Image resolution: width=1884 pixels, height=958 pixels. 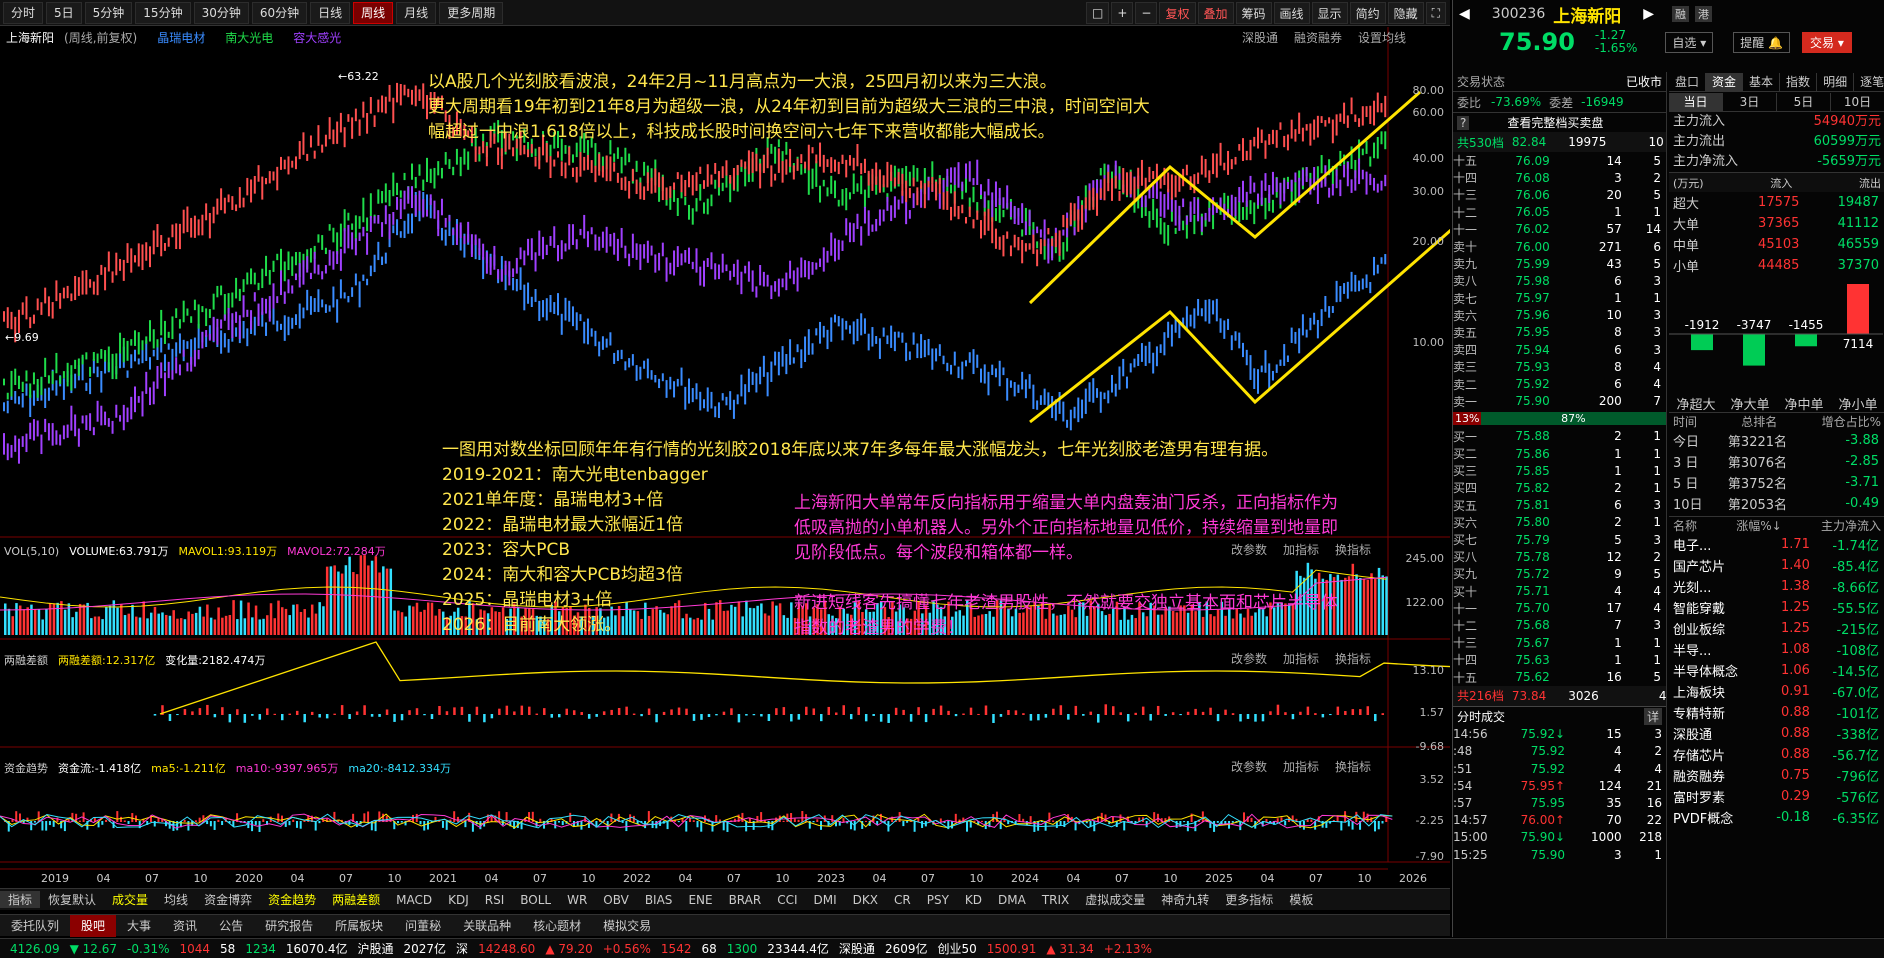 What do you see at coordinates (20, 899) in the screenshot?
I see `indicator-tab: 指标` at bounding box center [20, 899].